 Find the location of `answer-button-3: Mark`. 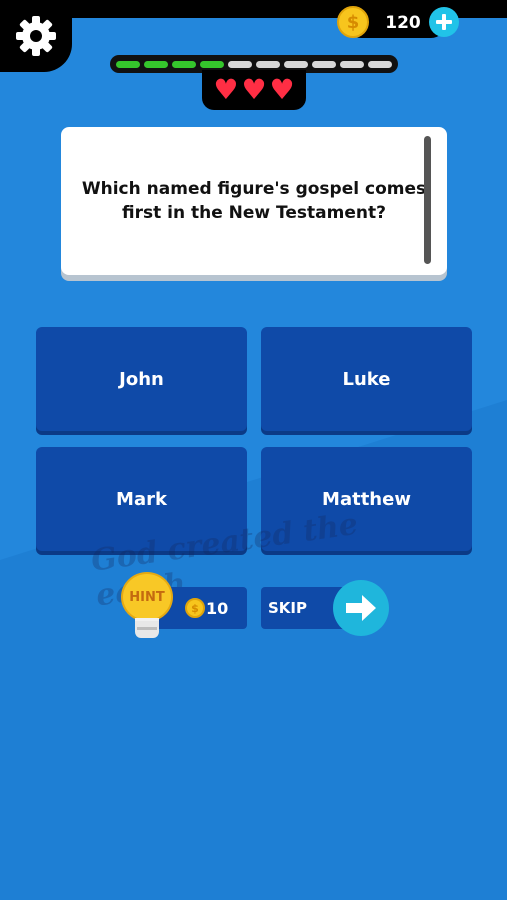

answer-button-3: Mark is located at coordinates (141, 499).